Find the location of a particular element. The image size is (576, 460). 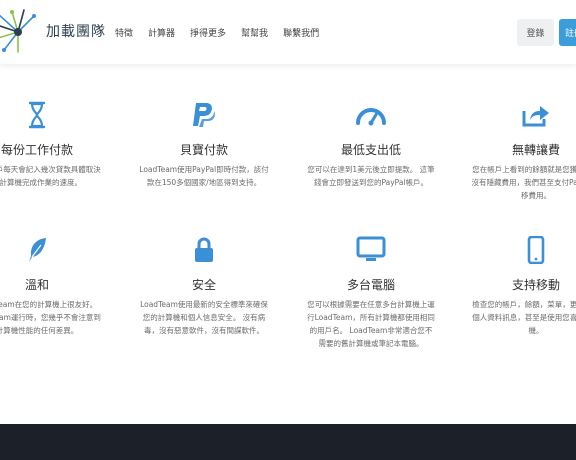

register-button: 註冊 is located at coordinates (567, 32).